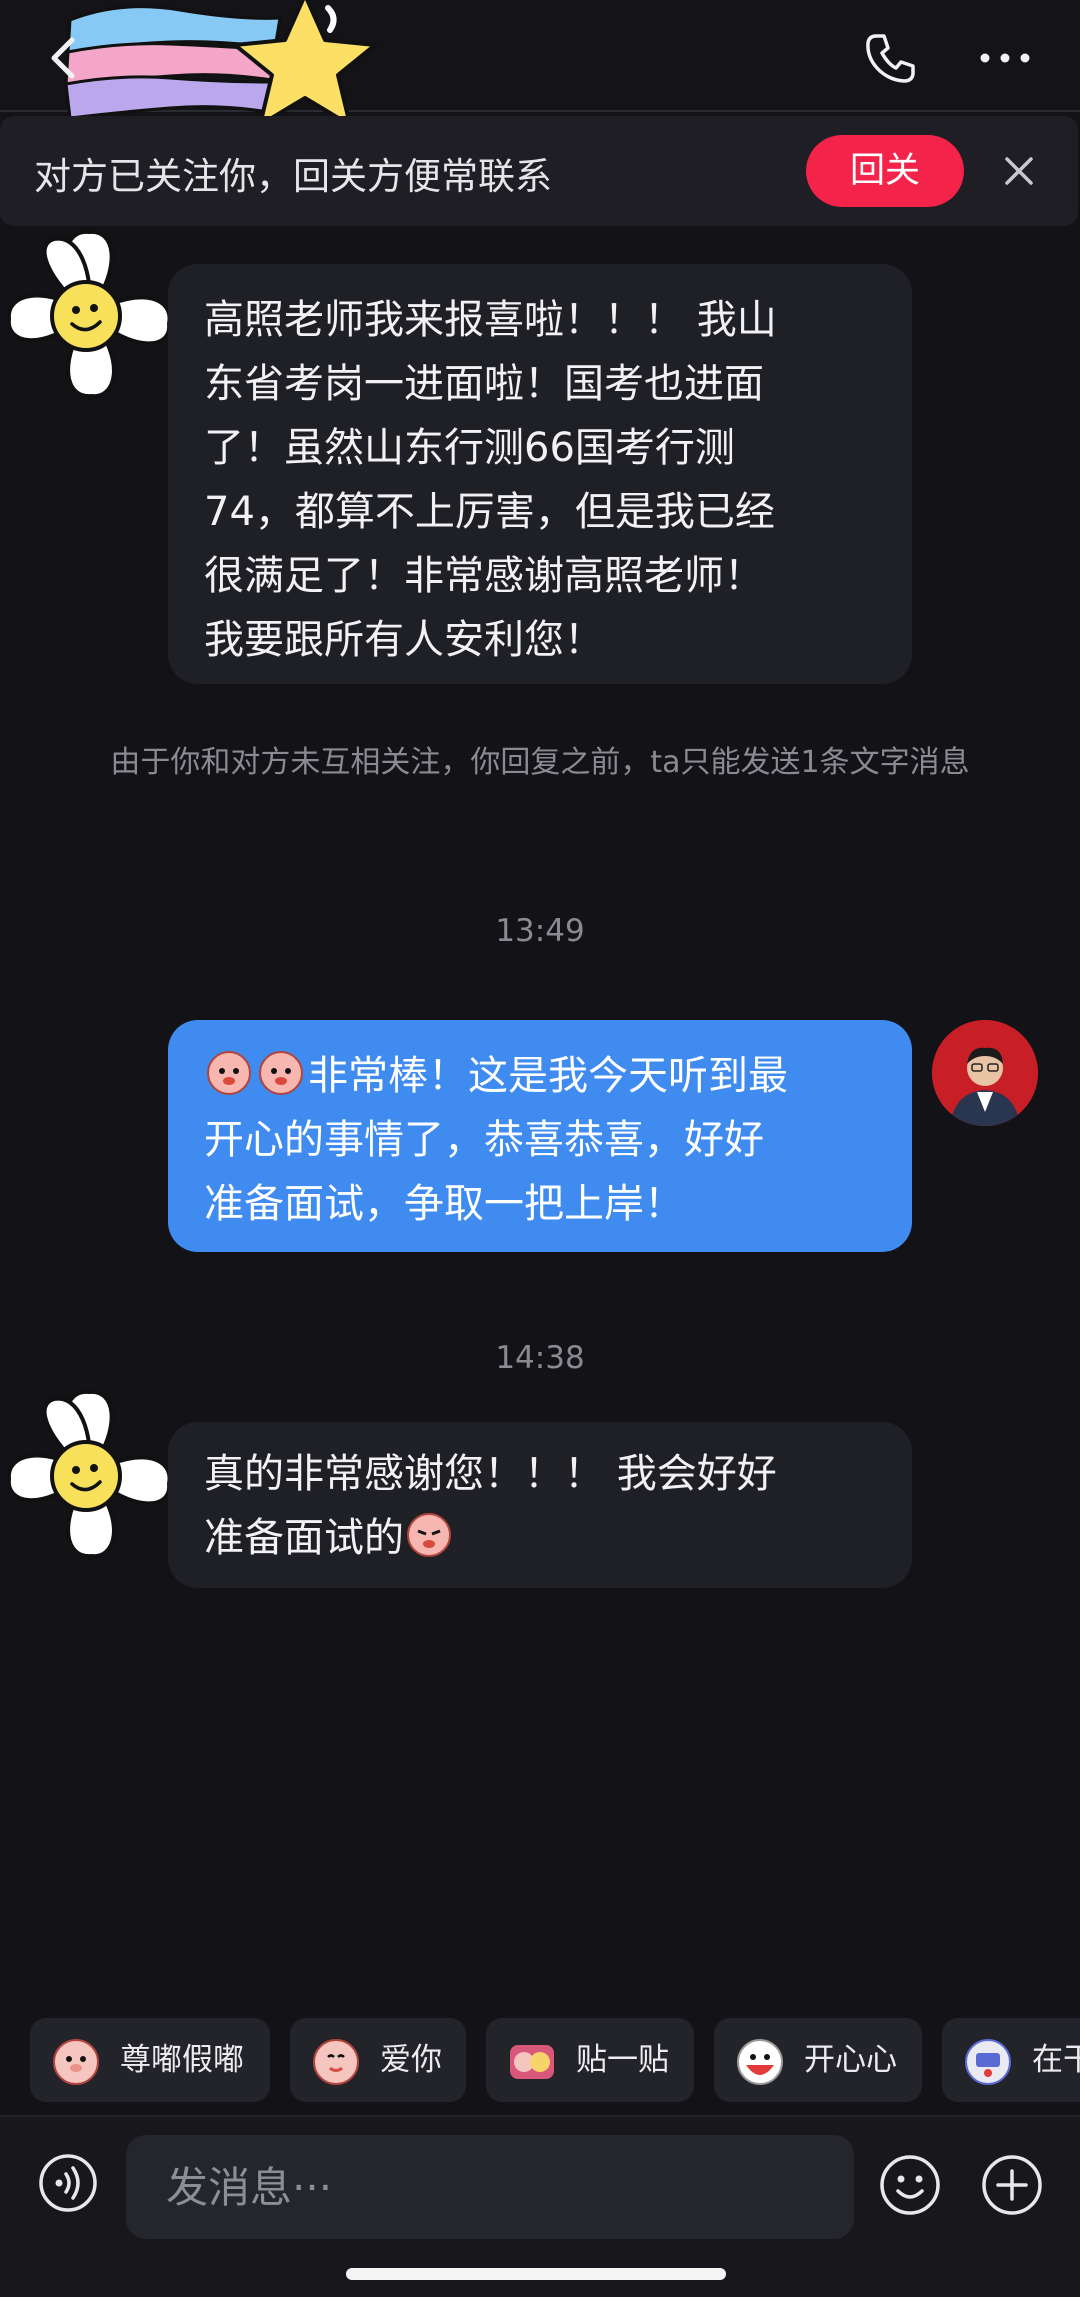  Describe the element at coordinates (65, 58) in the screenshot. I see `chevron-left-icon` at that location.